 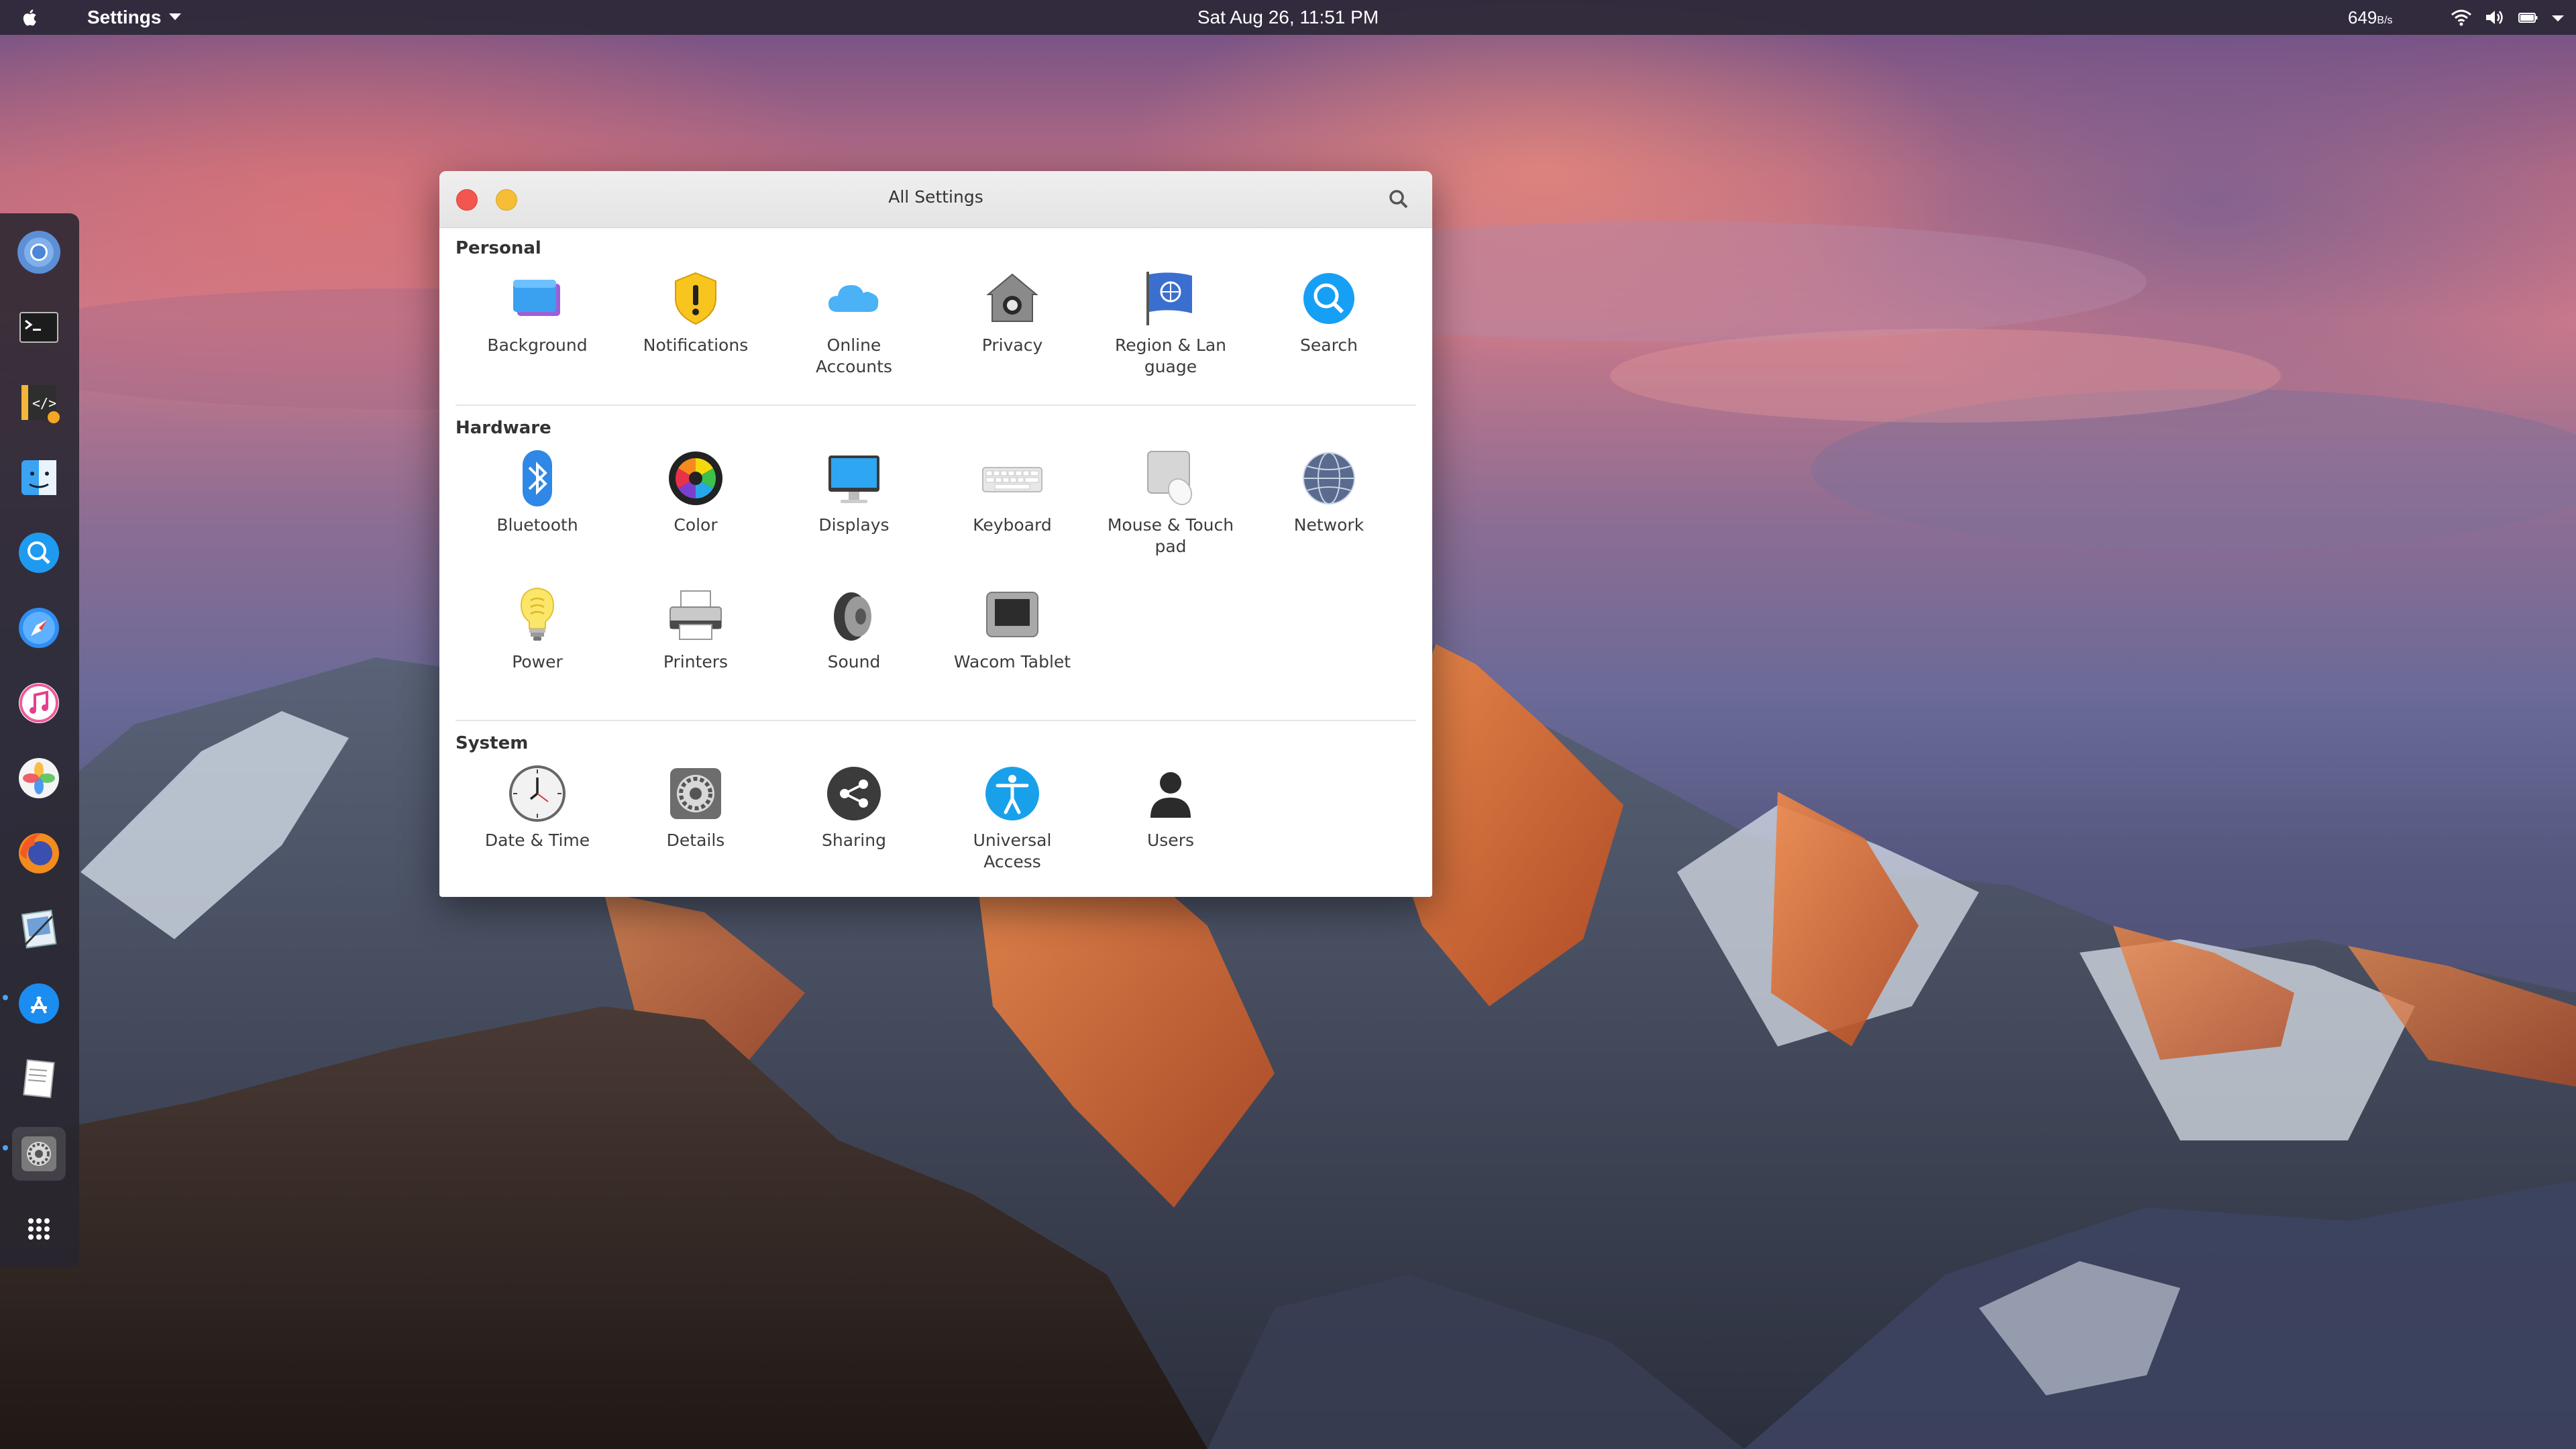 I want to click on firefox-icon, so click(x=39, y=853).